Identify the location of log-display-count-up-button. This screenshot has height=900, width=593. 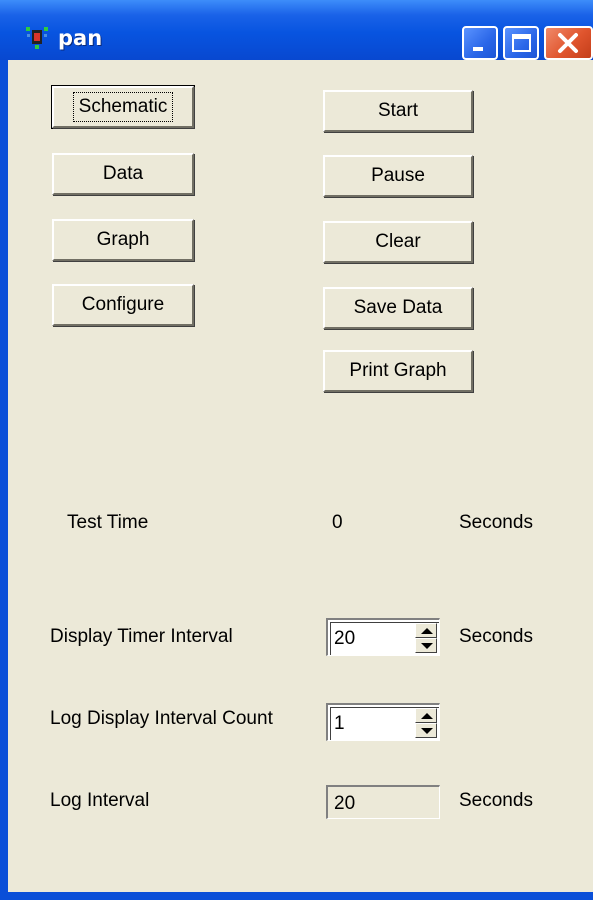
(426, 715).